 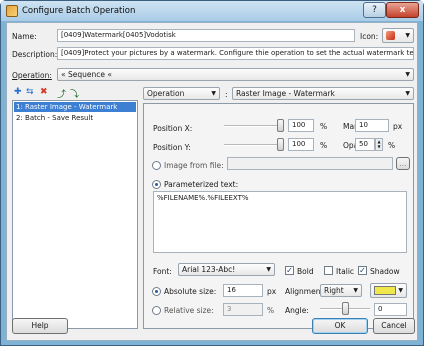 I want to click on move-up-icon: ⤴, so click(x=61, y=93).